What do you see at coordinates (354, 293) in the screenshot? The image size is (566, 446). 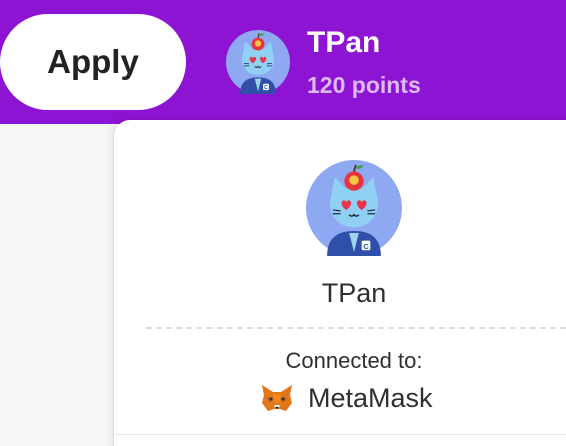 I see `panel-username: TPan` at bounding box center [354, 293].